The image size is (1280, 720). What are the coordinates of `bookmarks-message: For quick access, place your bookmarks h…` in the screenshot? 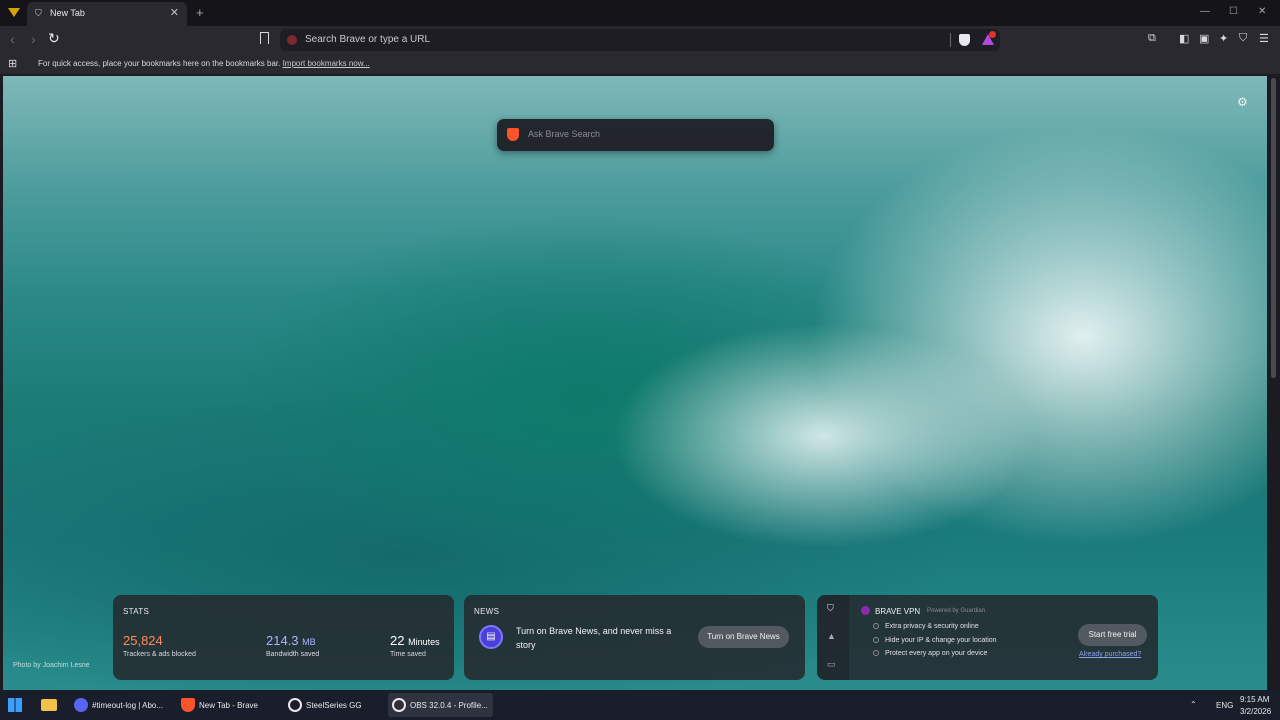 It's located at (159, 63).